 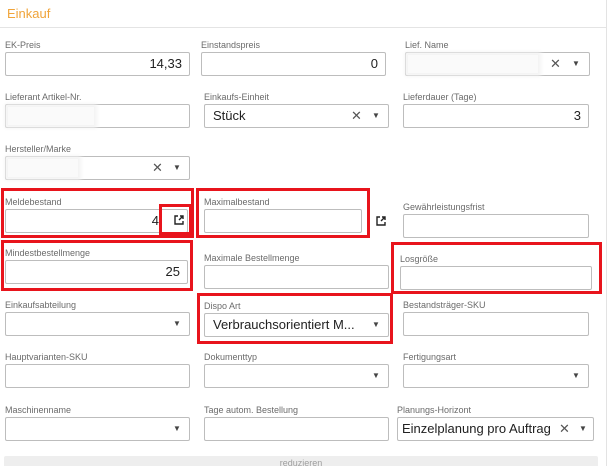 I want to click on fertigungsart-select: ▼, so click(x=496, y=376).